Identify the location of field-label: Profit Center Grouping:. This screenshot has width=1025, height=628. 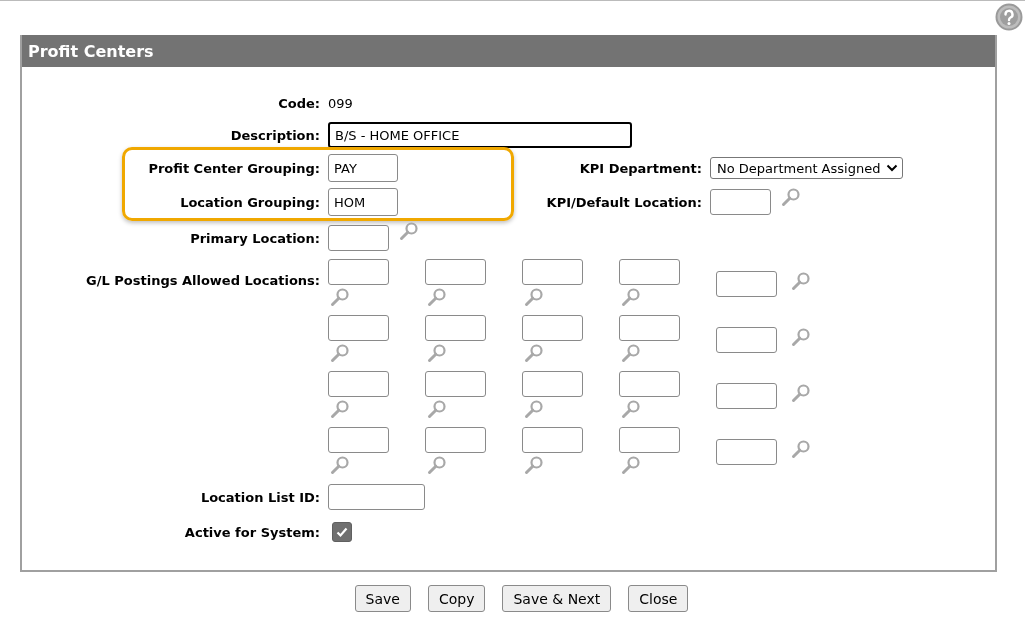
(234, 168).